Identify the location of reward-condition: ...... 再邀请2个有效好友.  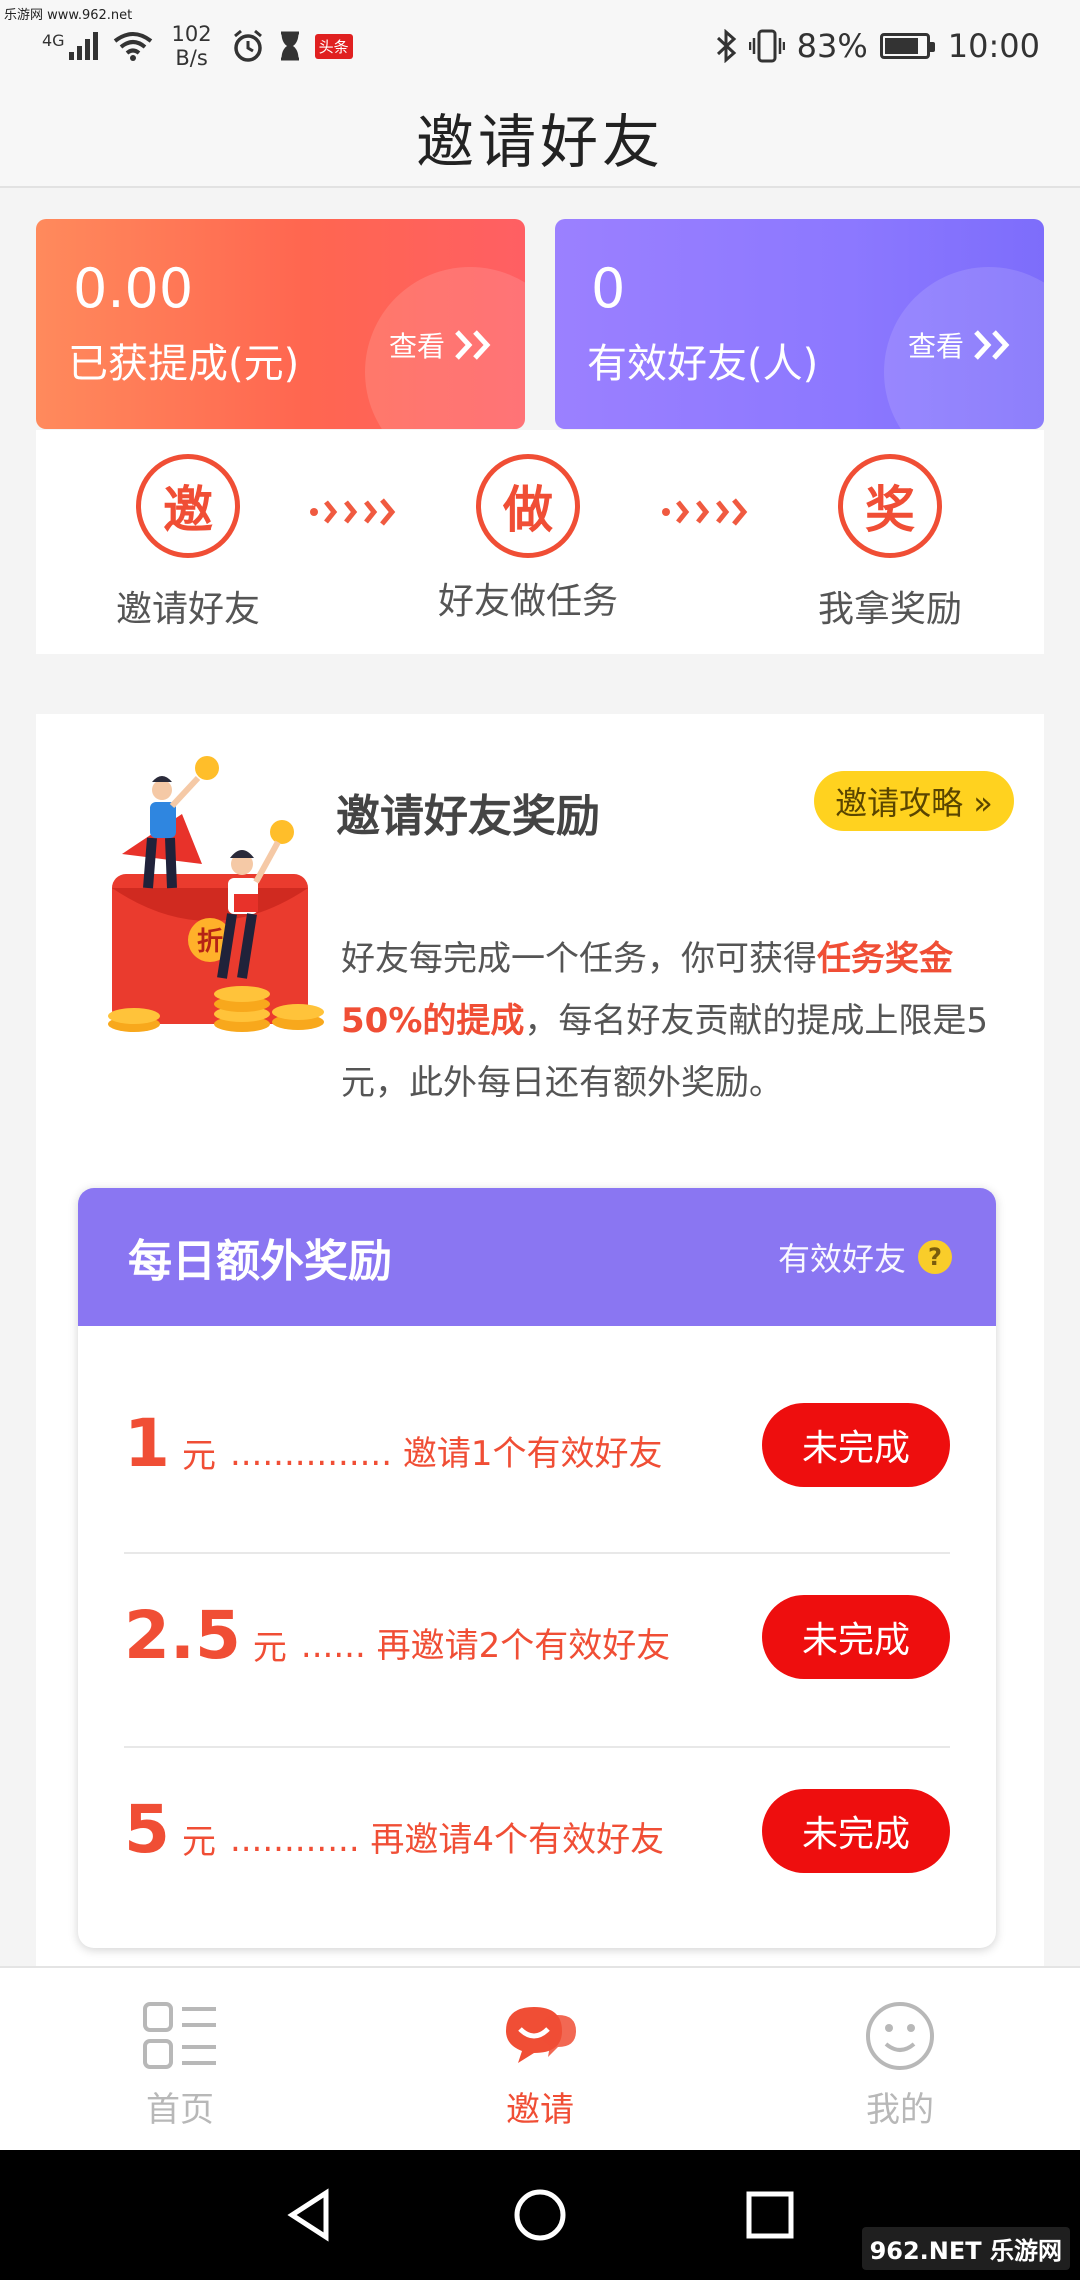
(485, 1645).